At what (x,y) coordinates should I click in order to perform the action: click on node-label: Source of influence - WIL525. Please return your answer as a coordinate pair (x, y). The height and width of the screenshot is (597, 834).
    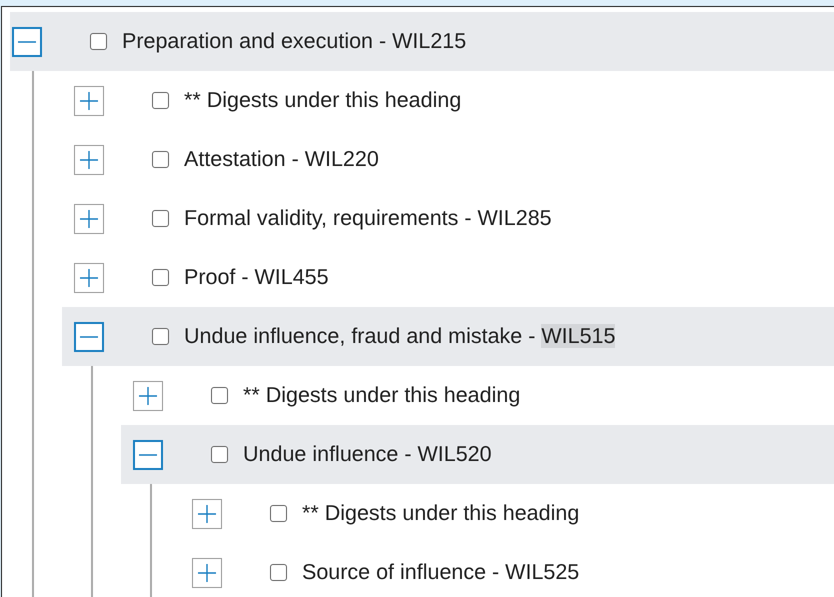
    Looking at the image, I should click on (441, 572).